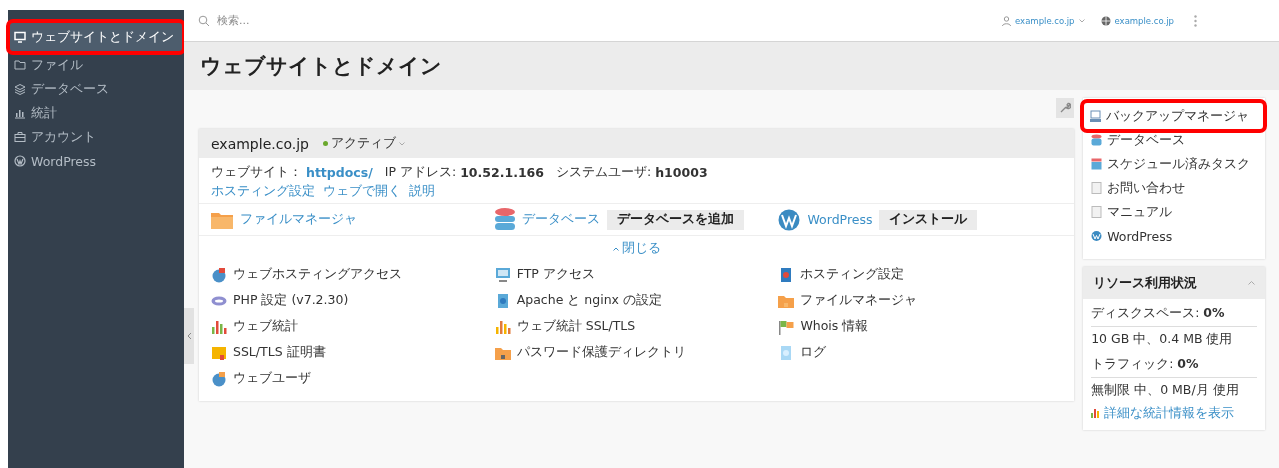 The image size is (1279, 468). What do you see at coordinates (604, 172) in the screenshot?
I see `info-label: システムユーザ:` at bounding box center [604, 172].